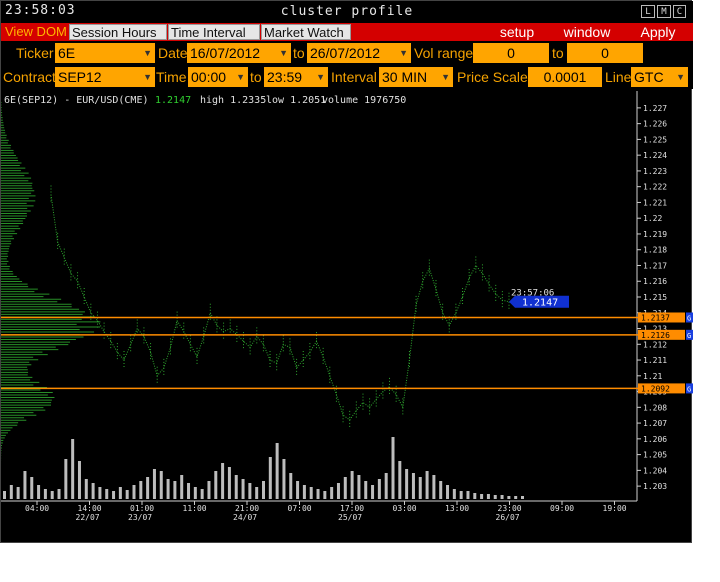 The image size is (720, 582). What do you see at coordinates (605, 53) in the screenshot?
I see `vol-to-input: 0` at bounding box center [605, 53].